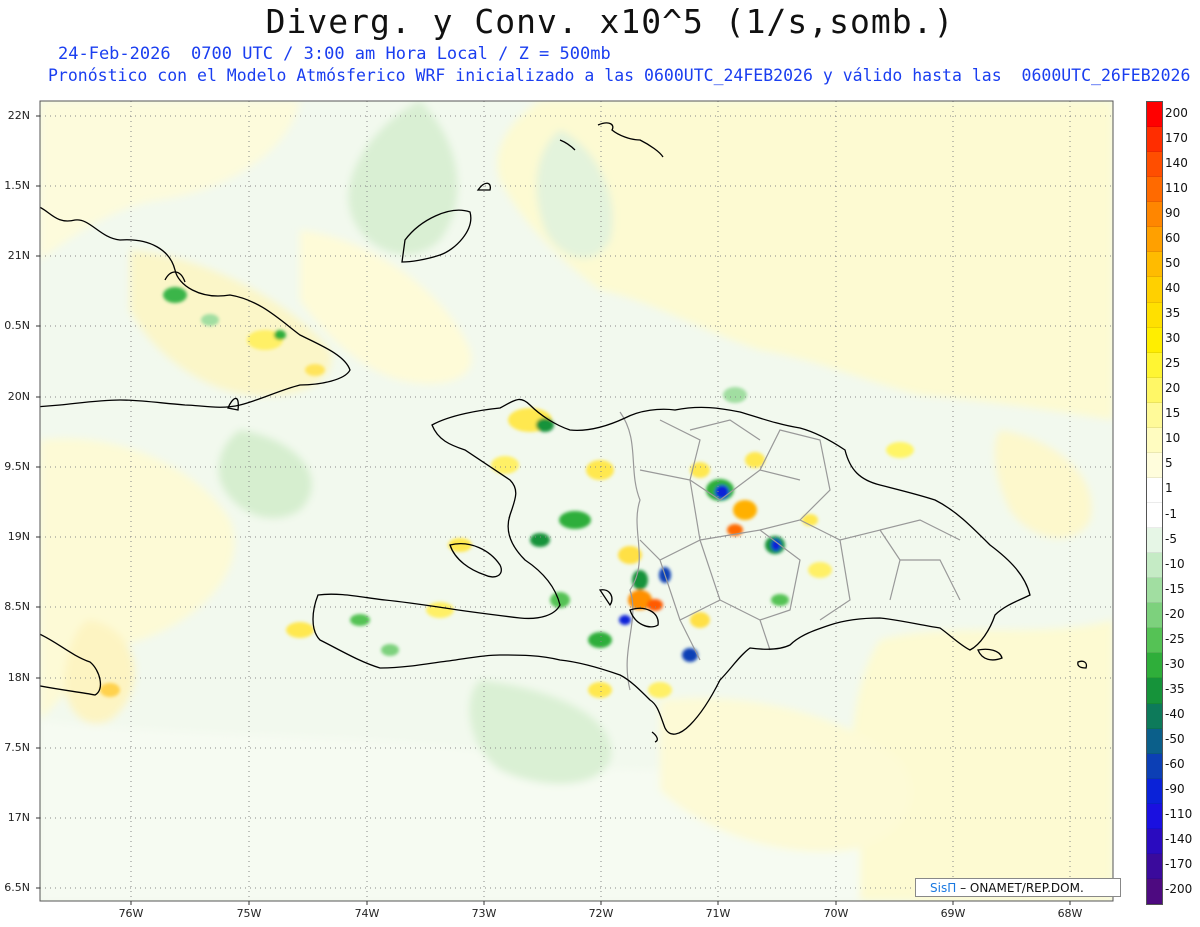 The width and height of the screenshot is (1200, 927). I want to click on colorbar-label: 30, so click(1173, 338).